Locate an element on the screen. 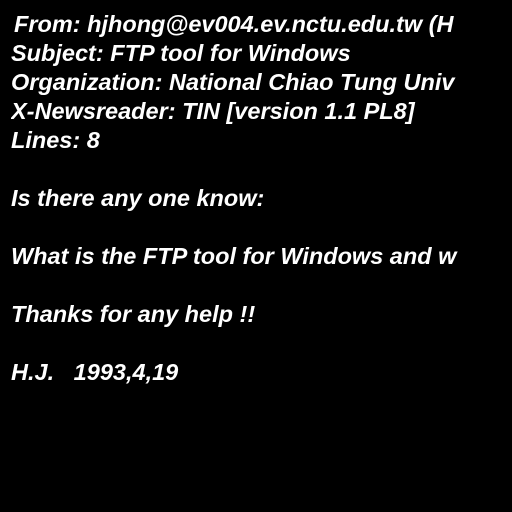 This screenshot has height=512, width=512. body-signature: H.J. 1993,4,19 is located at coordinates (95, 372).